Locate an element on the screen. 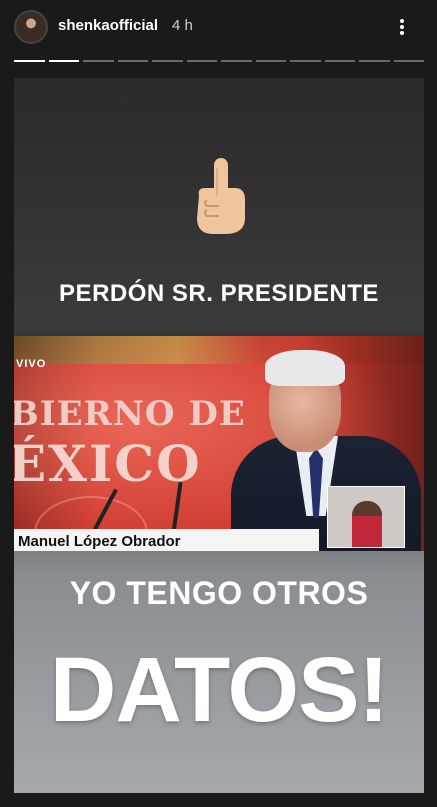 This screenshot has height=807, width=437. caption-big: DATOS! is located at coordinates (219, 690).